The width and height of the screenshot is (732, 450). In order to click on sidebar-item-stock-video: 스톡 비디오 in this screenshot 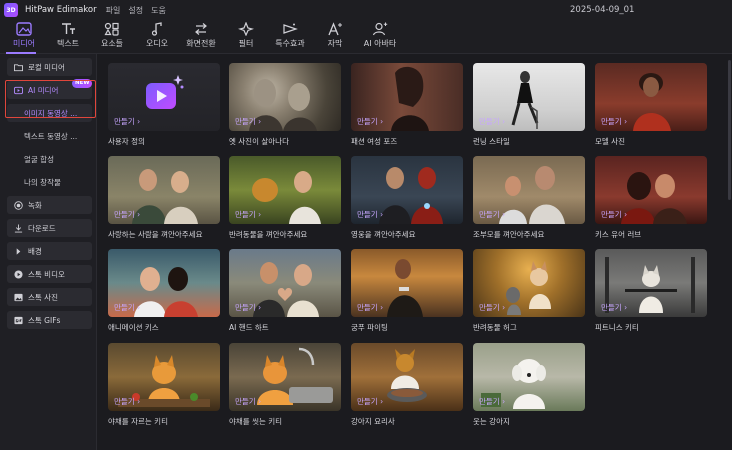, I will do `click(49, 274)`.